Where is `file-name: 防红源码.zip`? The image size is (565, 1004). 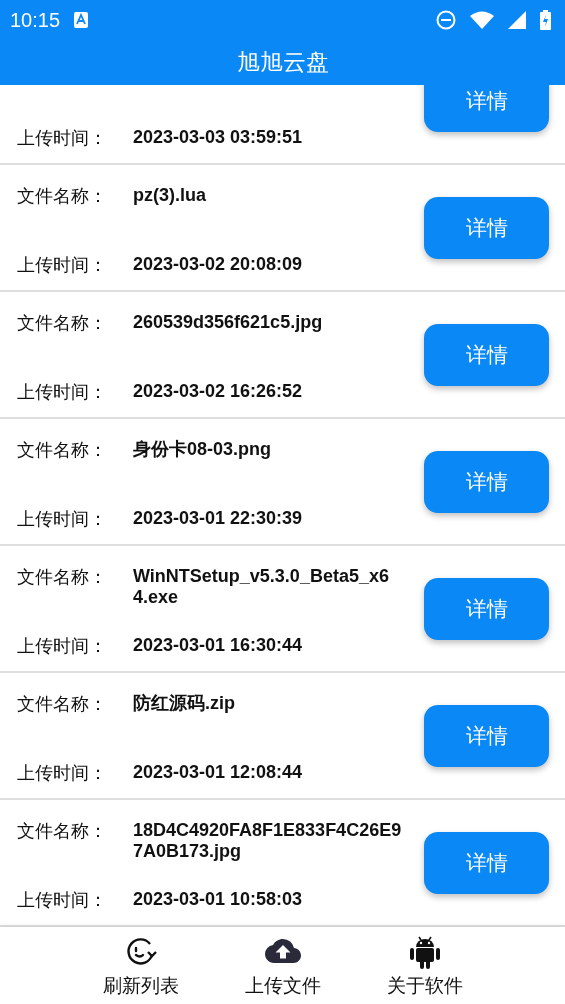 file-name: 防红源码.zip is located at coordinates (184, 703).